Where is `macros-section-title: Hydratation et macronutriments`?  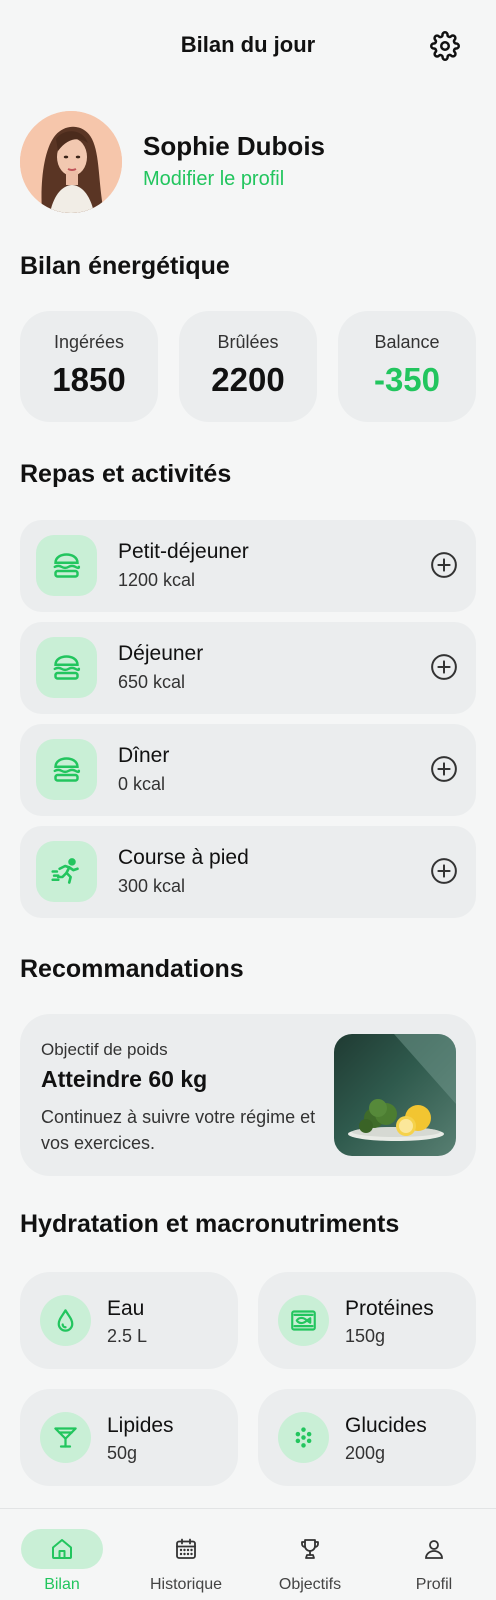 macros-section-title: Hydratation et macronutriments is located at coordinates (210, 1224).